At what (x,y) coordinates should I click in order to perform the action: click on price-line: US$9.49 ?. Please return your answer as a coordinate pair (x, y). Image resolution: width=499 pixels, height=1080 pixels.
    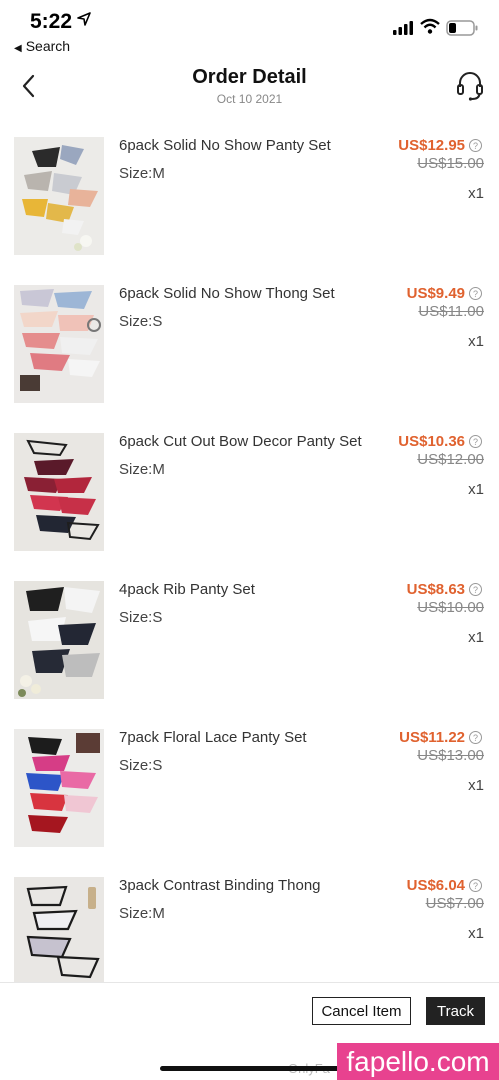
    Looking at the image, I should click on (444, 293).